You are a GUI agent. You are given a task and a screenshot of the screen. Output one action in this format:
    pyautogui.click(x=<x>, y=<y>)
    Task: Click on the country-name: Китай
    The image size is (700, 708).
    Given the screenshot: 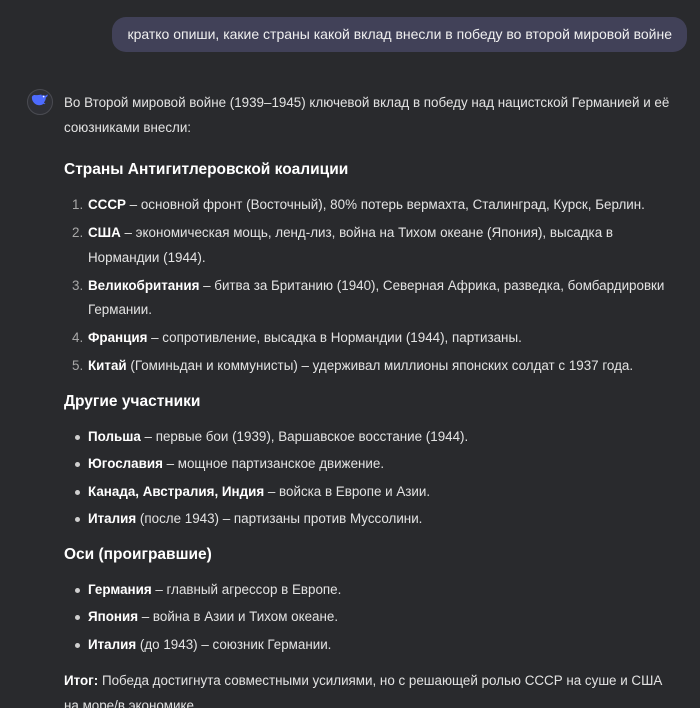 What is the action you would take?
    pyautogui.click(x=107, y=365)
    